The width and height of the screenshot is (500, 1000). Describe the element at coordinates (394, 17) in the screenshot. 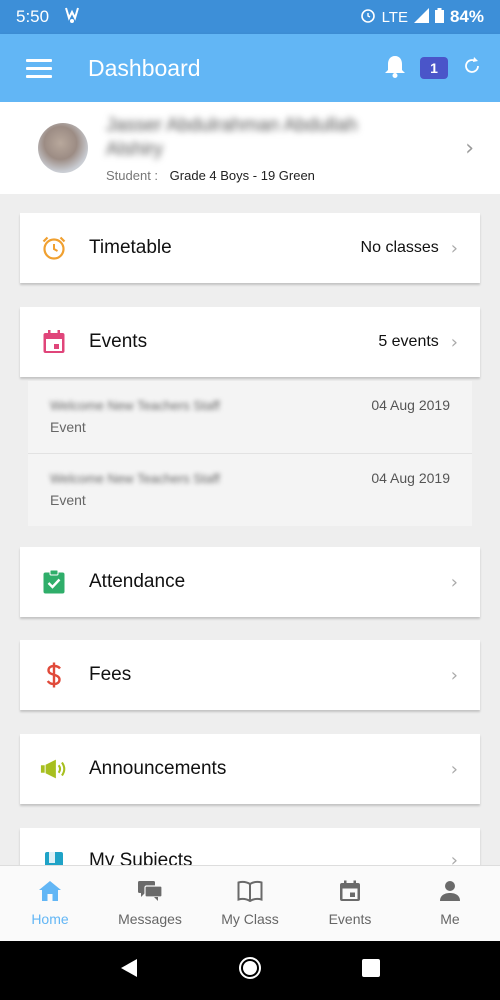

I see `network-type: LTE` at that location.